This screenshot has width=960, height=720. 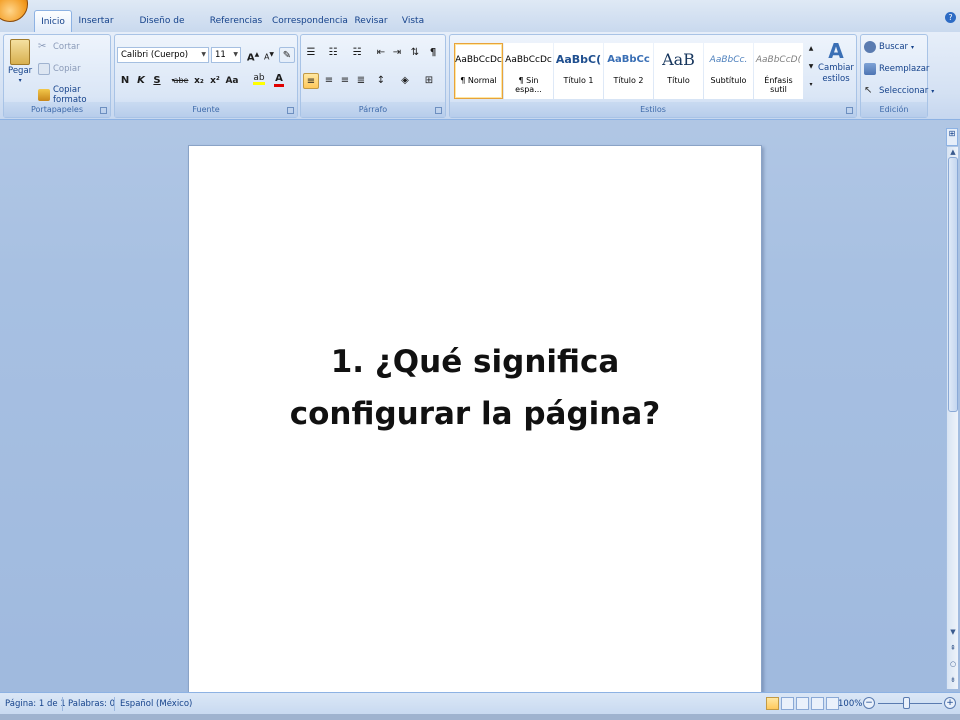 I want to click on style-subtitulo: AaBbCc. Subtítulo, so click(x=728, y=71).